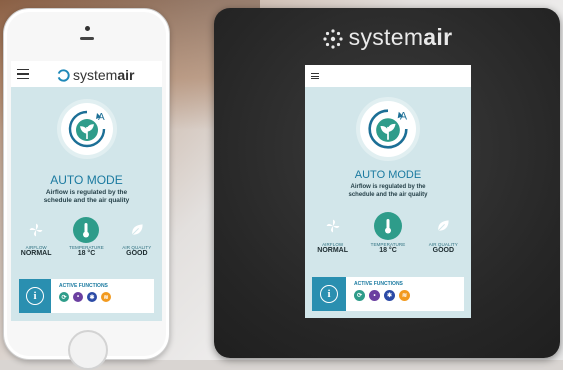  What do you see at coordinates (126, 75) in the screenshot?
I see `logo-text-bold: air` at bounding box center [126, 75].